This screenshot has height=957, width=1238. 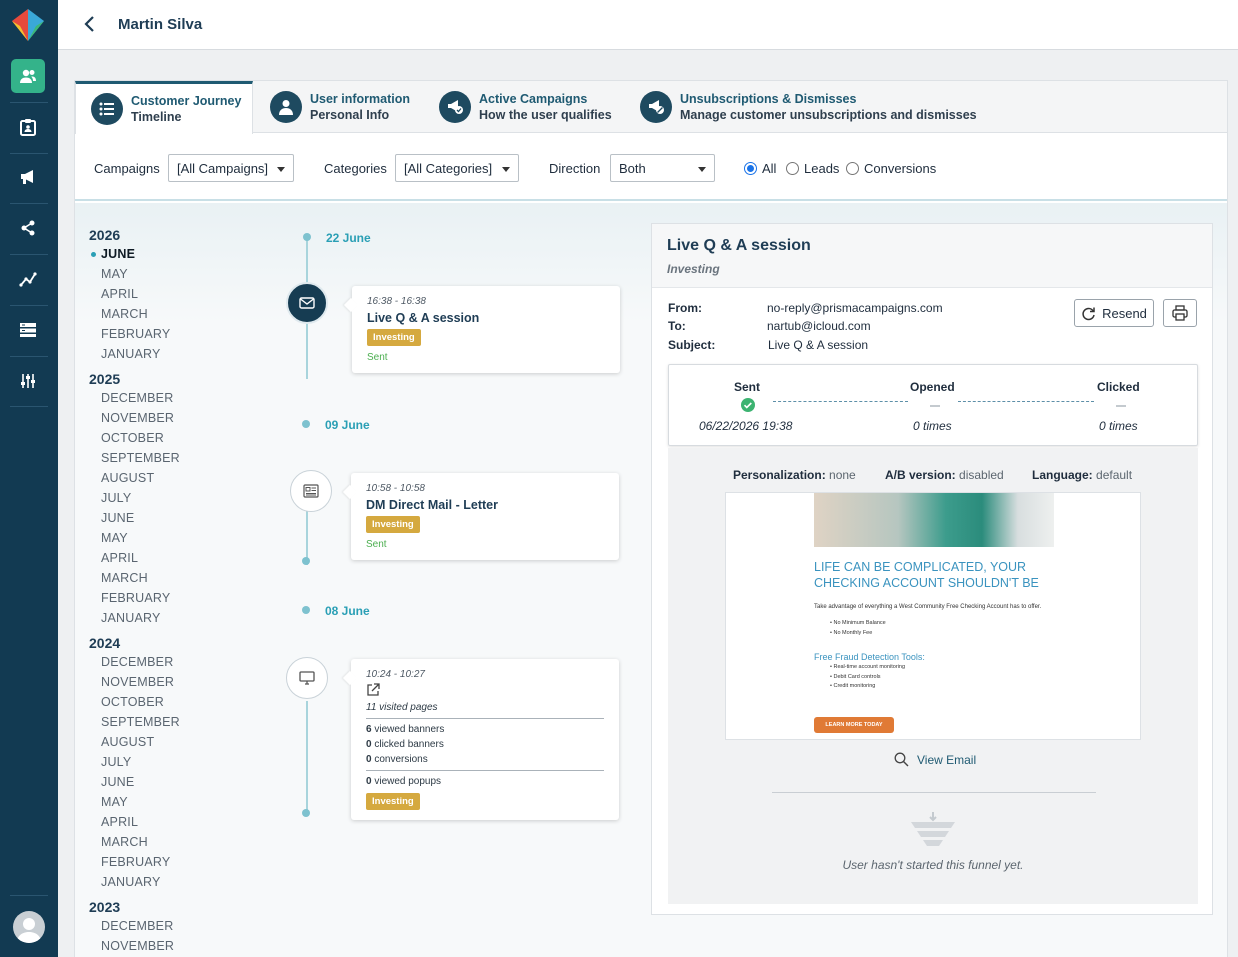 What do you see at coordinates (685, 308) in the screenshot?
I see `from-label: From:` at bounding box center [685, 308].